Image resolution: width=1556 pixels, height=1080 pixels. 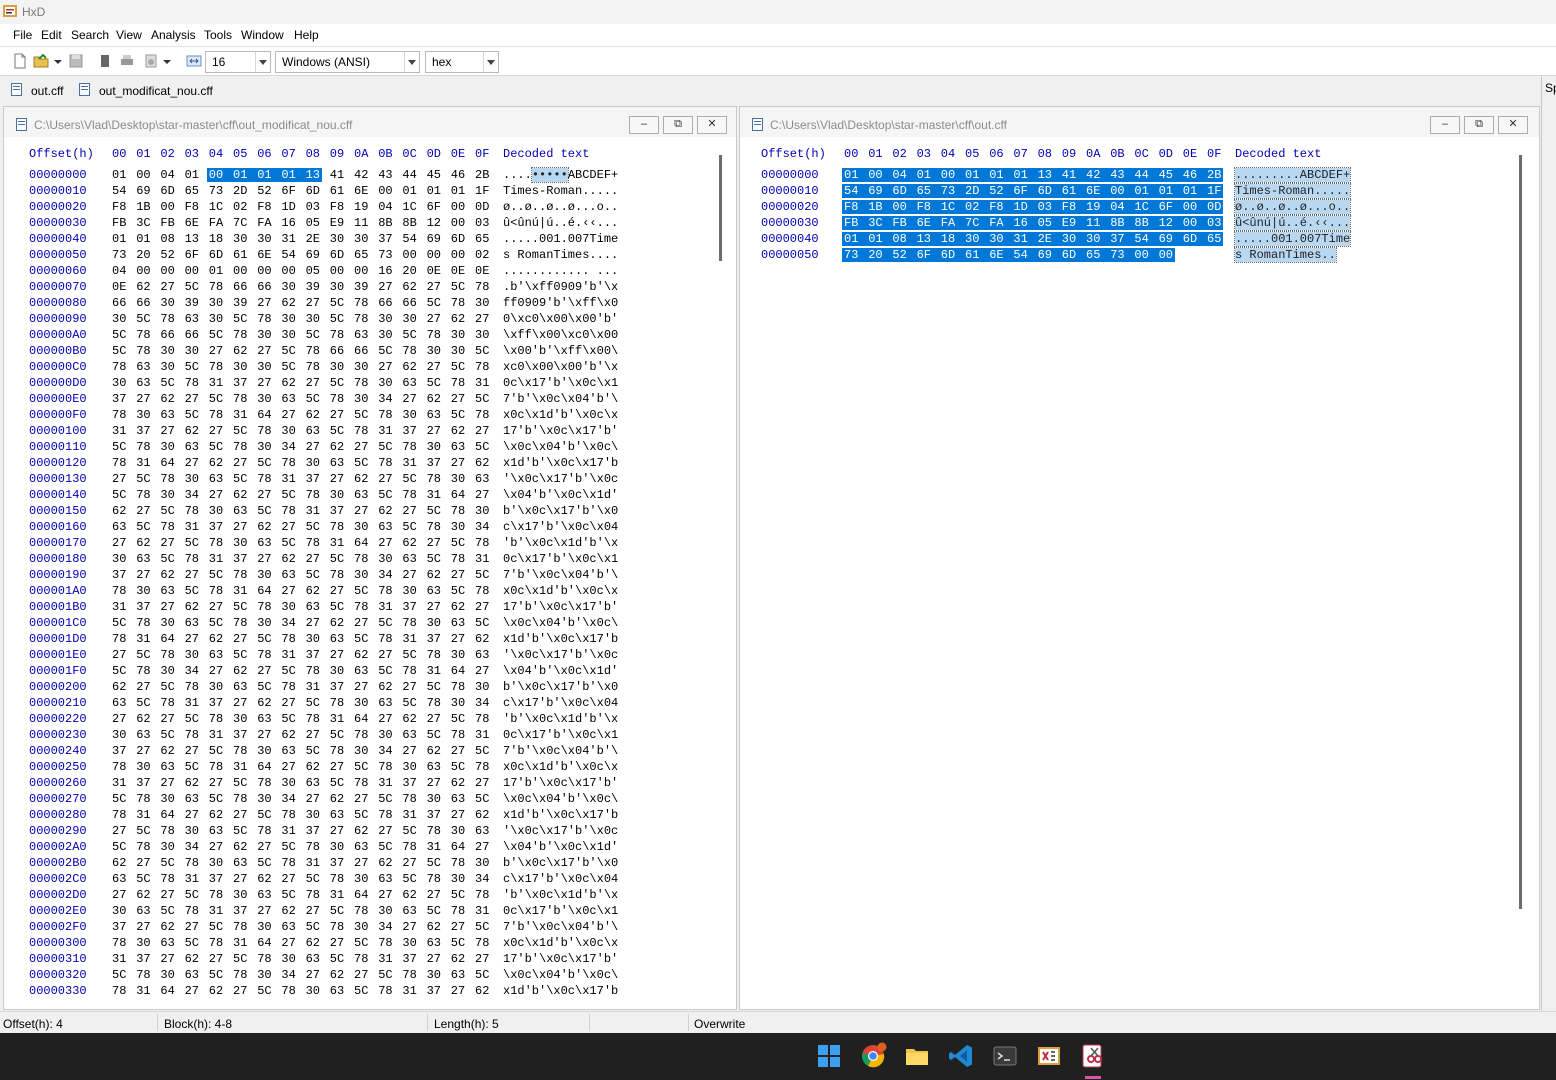 What do you see at coordinates (560, 463) in the screenshot?
I see `decoded-text: x1d'b'\x0c\x17'b` at bounding box center [560, 463].